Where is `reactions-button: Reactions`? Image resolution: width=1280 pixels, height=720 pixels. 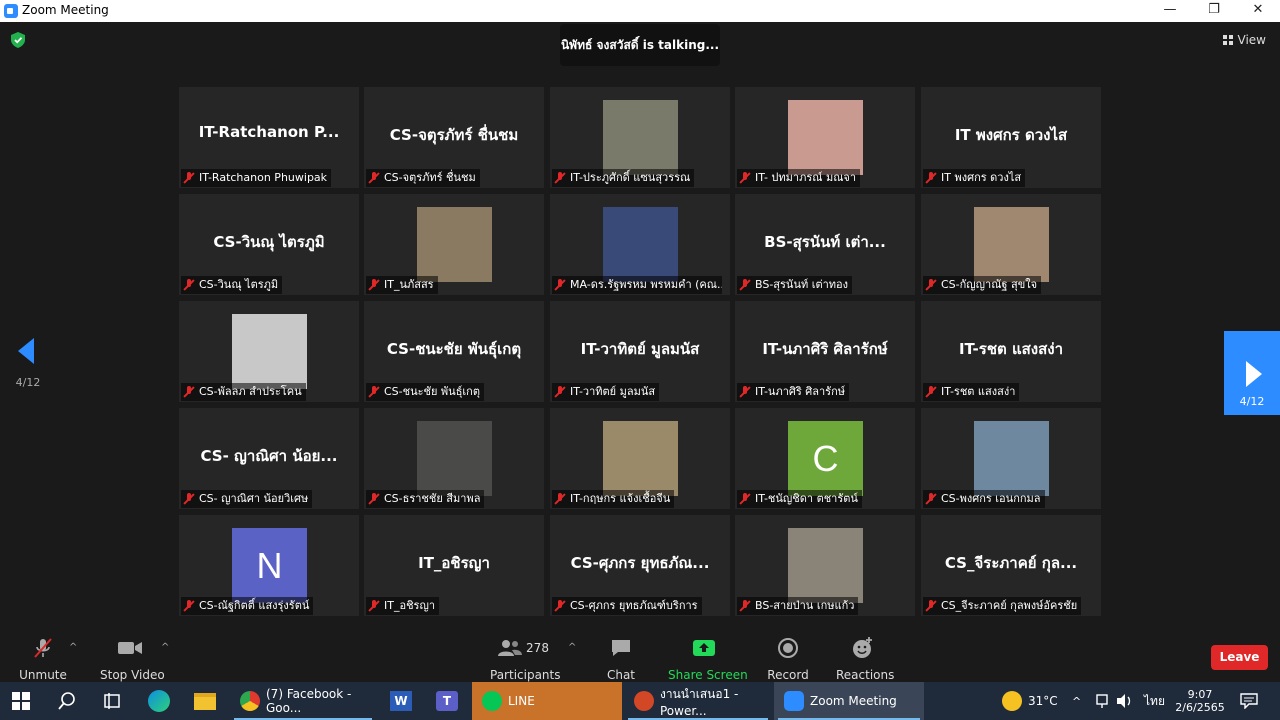 reactions-button: Reactions is located at coordinates (865, 659).